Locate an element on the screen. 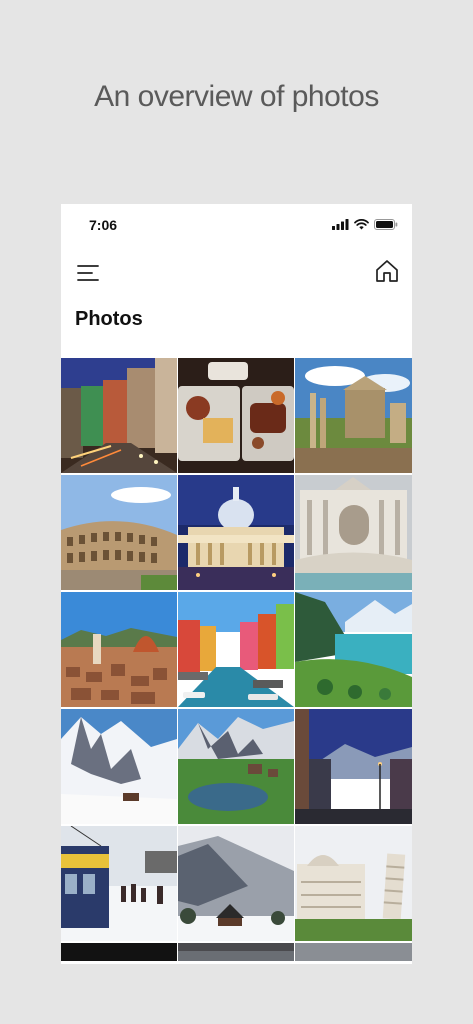  wifi-icon is located at coordinates (361, 224).